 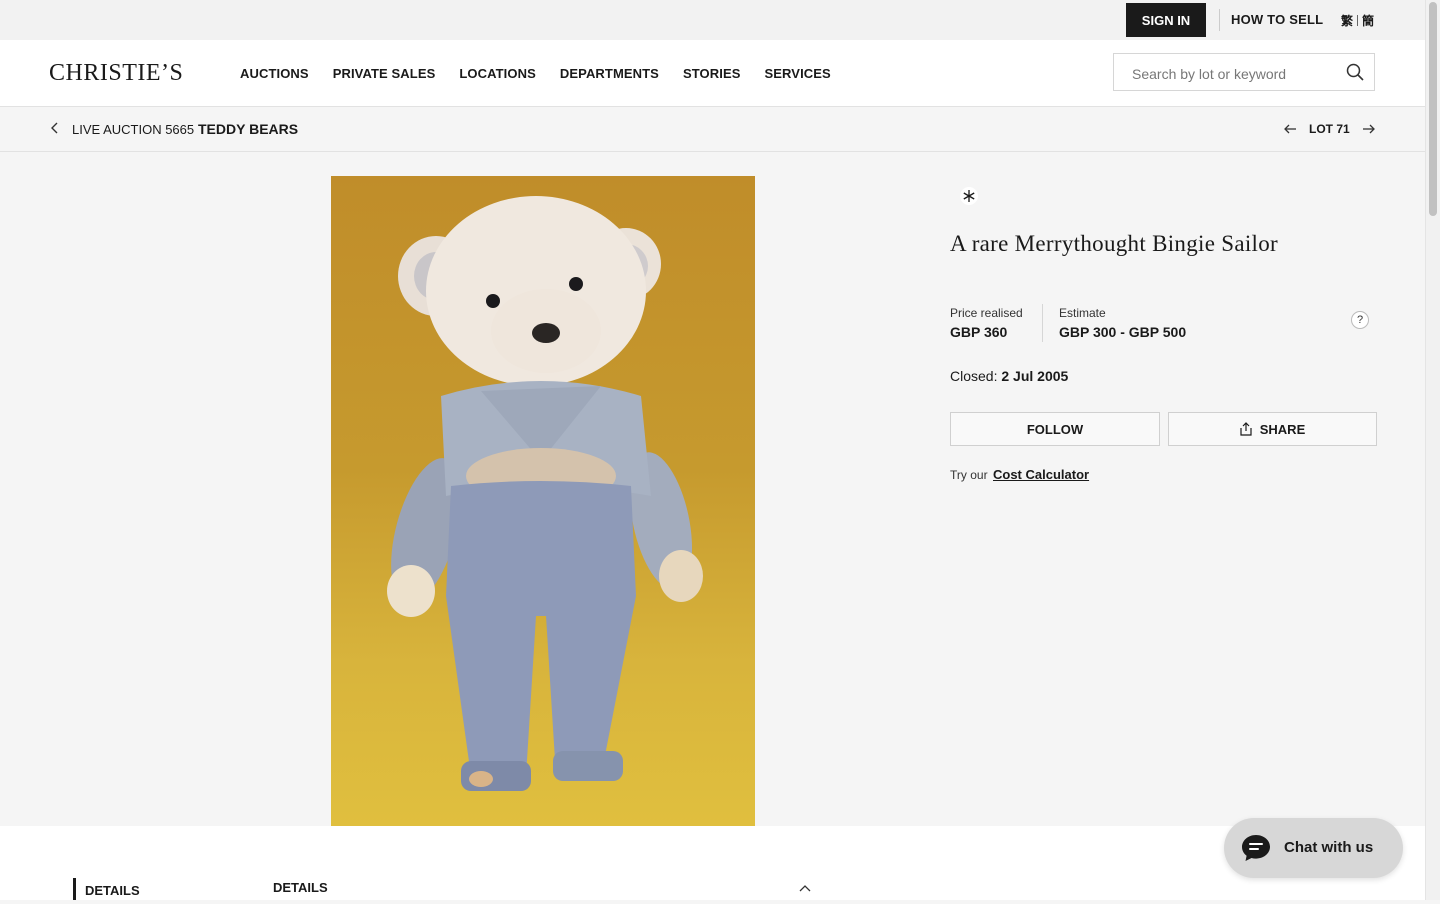 I want to click on search-icon, so click(x=1355, y=74).